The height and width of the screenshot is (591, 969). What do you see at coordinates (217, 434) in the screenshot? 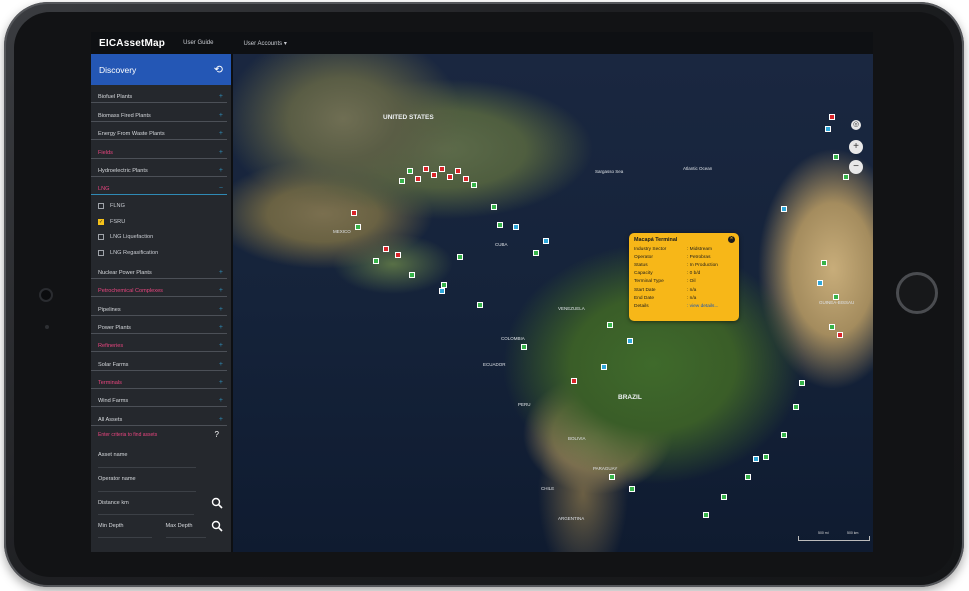
I see `help-icon: ?` at bounding box center [217, 434].